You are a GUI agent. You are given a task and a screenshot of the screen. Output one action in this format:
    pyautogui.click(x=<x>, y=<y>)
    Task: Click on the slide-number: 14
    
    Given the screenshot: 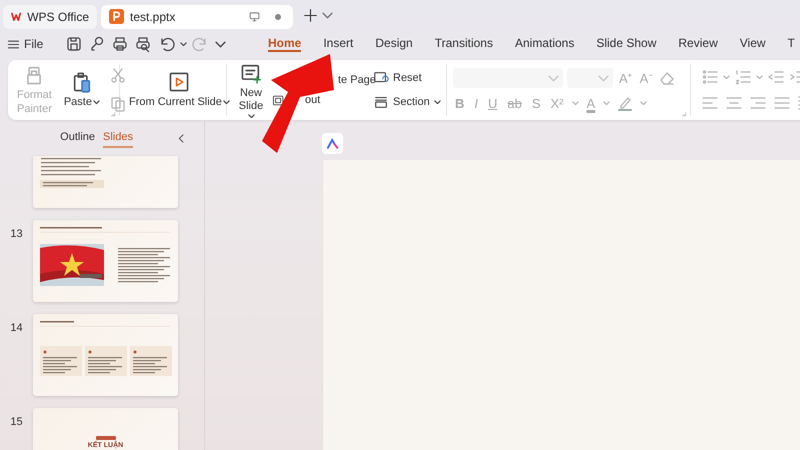 What is the action you would take?
    pyautogui.click(x=16, y=327)
    